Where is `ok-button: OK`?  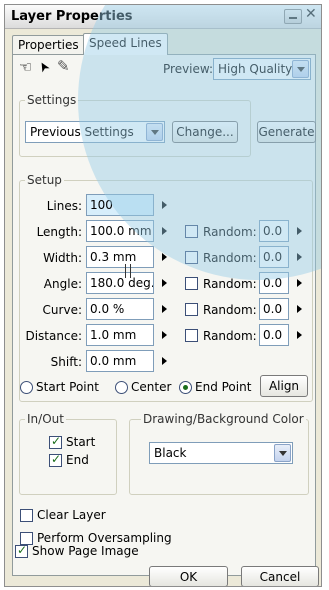
ok-button: OK is located at coordinates (188, 576).